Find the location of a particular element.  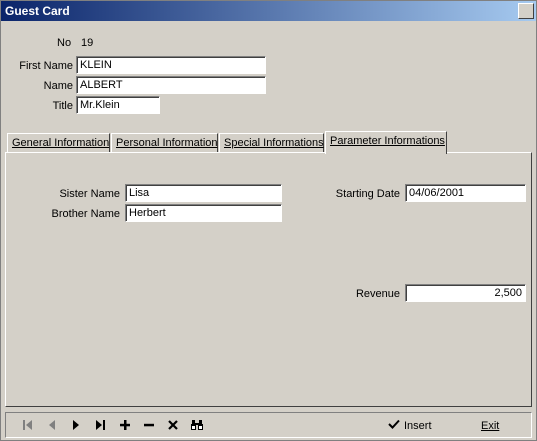

insert-button: Insert is located at coordinates (410, 426).